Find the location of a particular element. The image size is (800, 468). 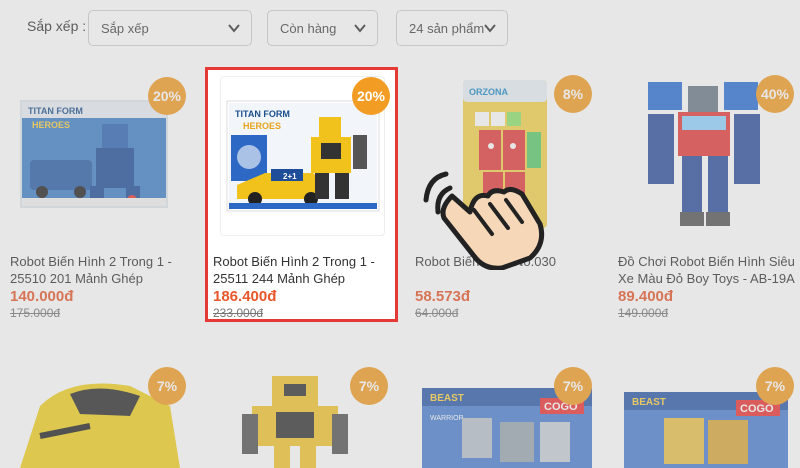

product-old-price: 175.000đ is located at coordinates (35, 313).